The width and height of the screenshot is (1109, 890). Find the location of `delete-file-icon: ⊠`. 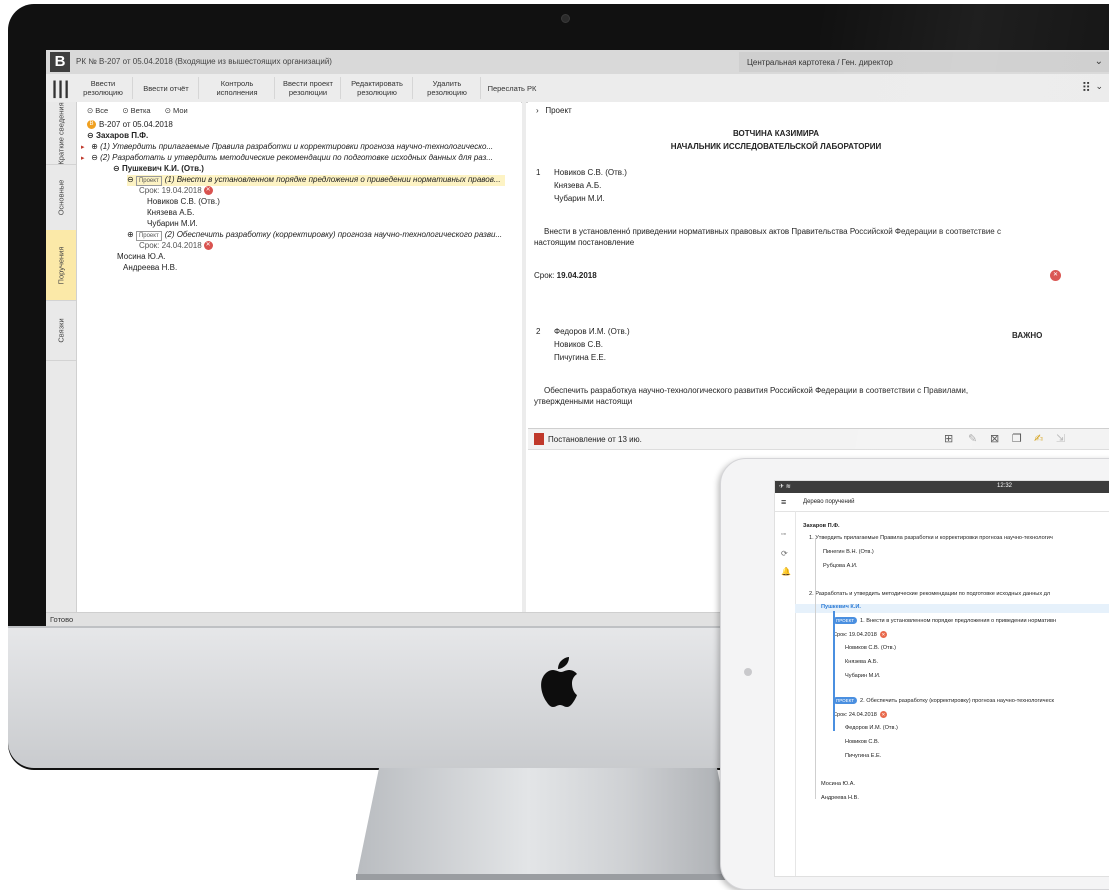

delete-file-icon: ⊠ is located at coordinates (994, 438).